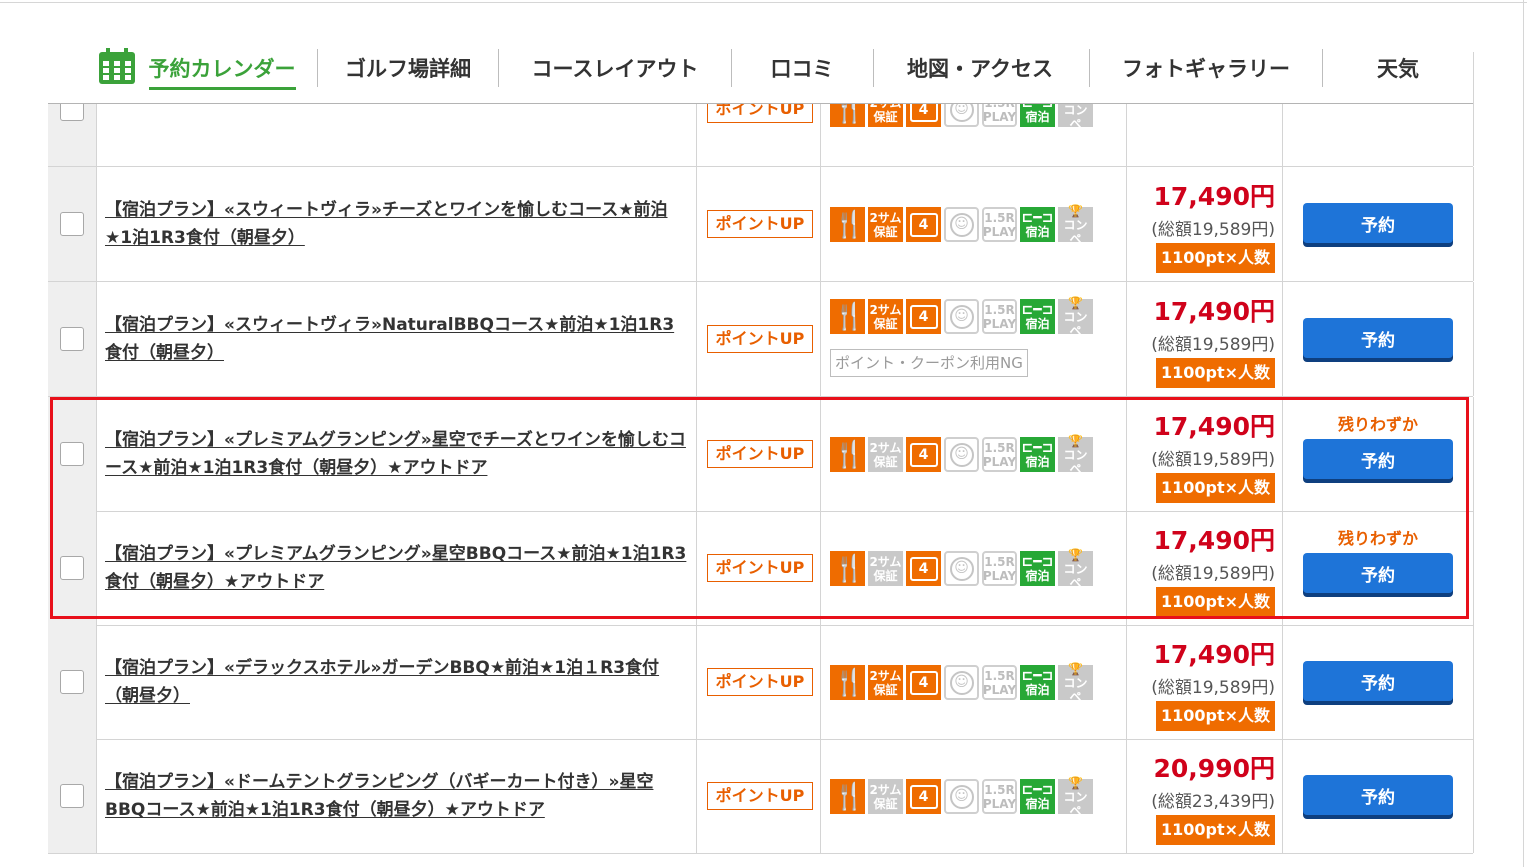 Image resolution: width=1527 pixels, height=867 pixels. I want to click on stay-text: ⊏━⊐宿泊, so click(1038, 454).